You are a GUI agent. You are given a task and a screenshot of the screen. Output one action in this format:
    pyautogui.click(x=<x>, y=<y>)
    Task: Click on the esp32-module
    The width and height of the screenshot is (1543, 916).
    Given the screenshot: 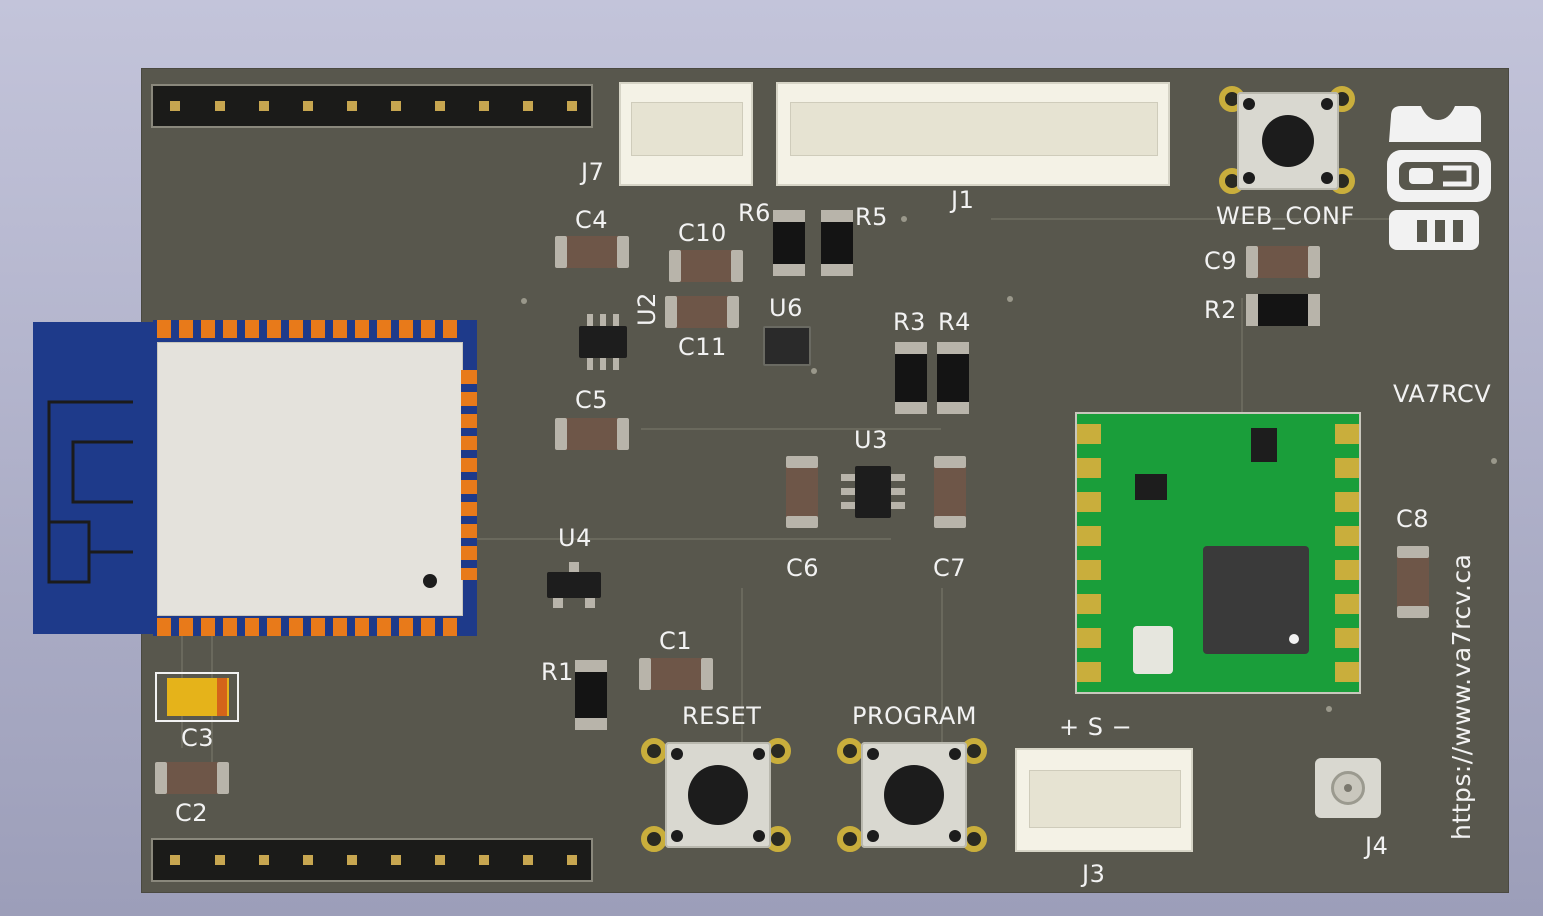 What is the action you would take?
    pyautogui.click(x=315, y=478)
    